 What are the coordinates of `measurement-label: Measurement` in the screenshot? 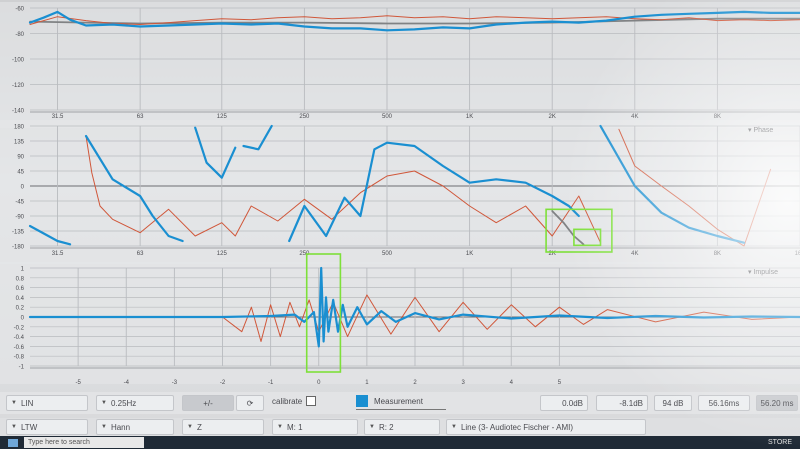 It's located at (398, 401).